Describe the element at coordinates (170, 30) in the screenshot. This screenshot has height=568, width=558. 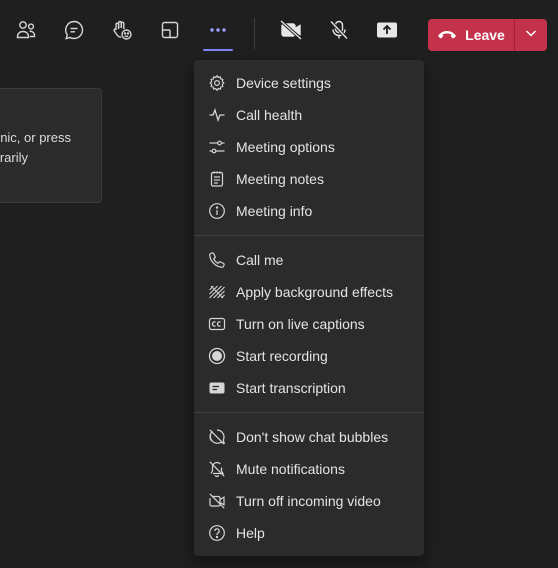
I see `view-icon` at that location.